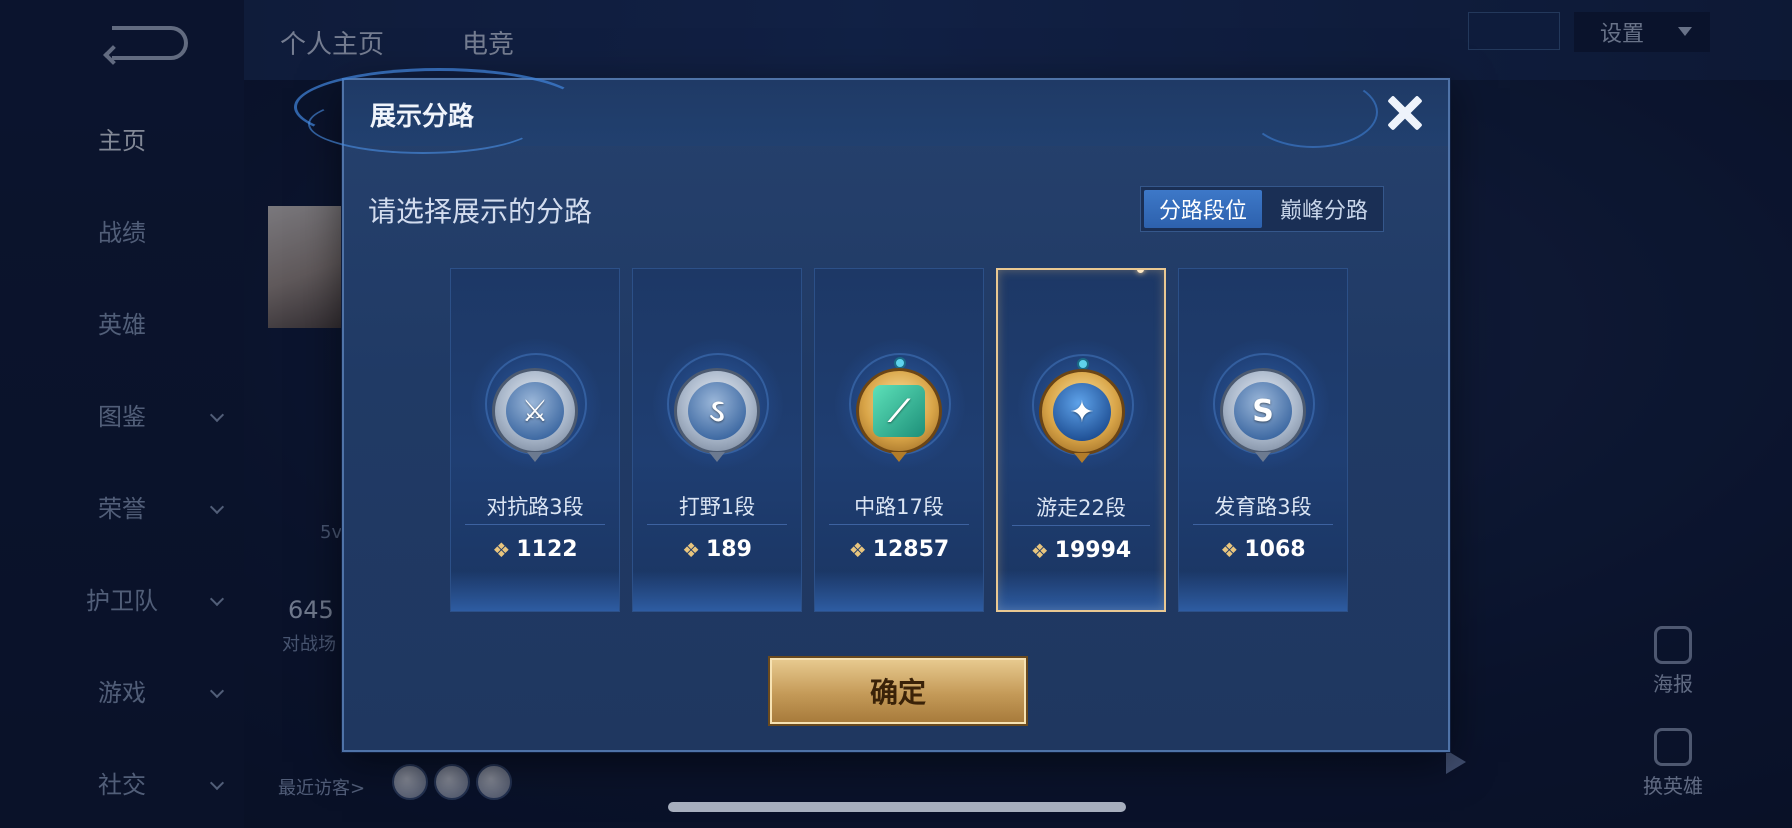 The height and width of the screenshot is (828, 1792). What do you see at coordinates (1093, 550) in the screenshot?
I see `score-value: 19994` at bounding box center [1093, 550].